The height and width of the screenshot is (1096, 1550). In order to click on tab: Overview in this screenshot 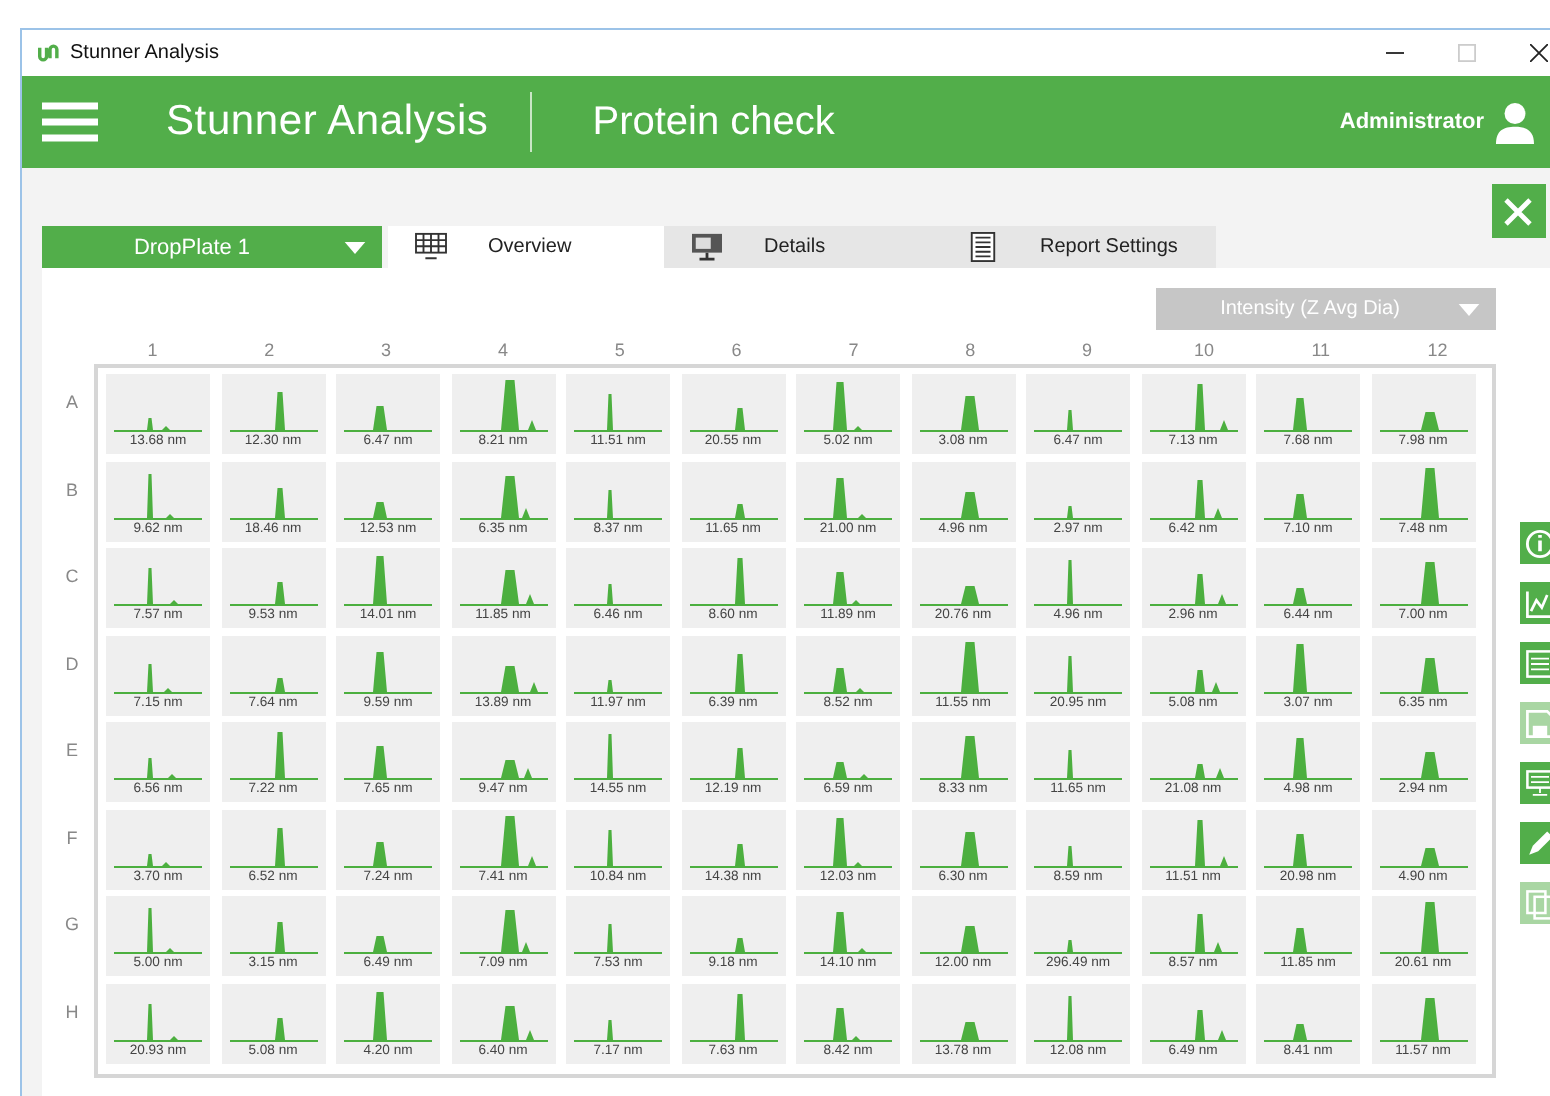, I will do `click(526, 247)`.